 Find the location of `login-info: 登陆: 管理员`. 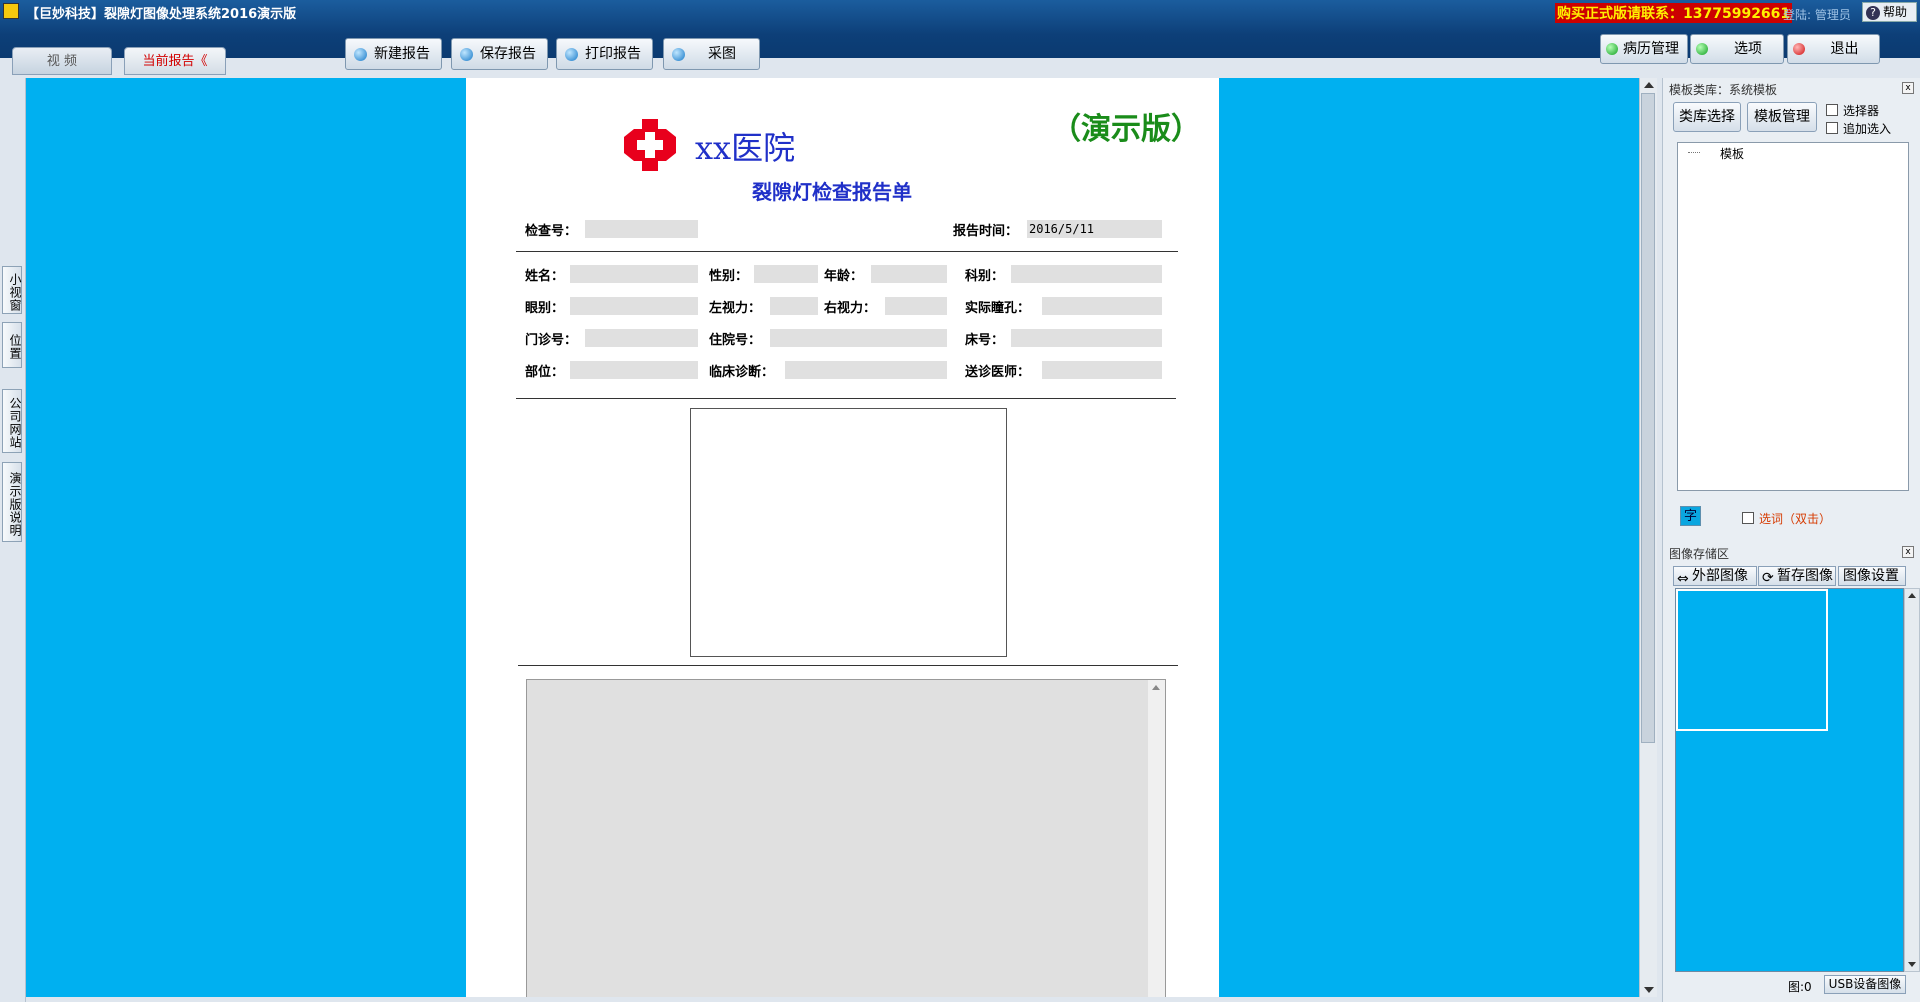

login-info: 登陆: 管理员 is located at coordinates (1817, 15).